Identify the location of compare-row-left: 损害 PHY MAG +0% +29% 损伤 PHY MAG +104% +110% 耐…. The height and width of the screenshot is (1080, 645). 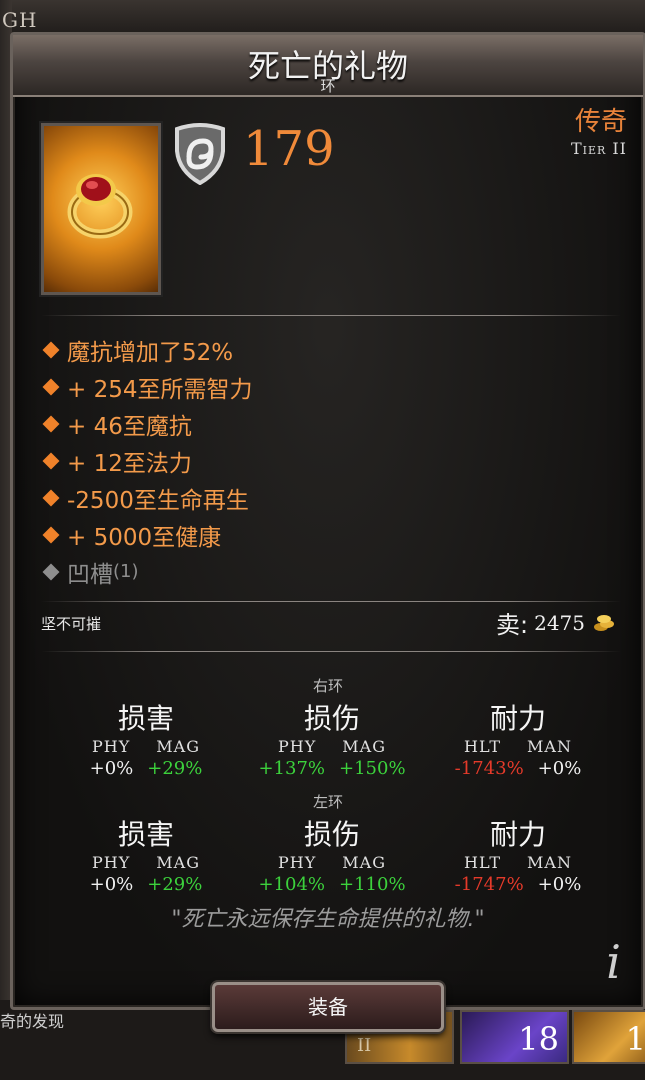
(333, 854).